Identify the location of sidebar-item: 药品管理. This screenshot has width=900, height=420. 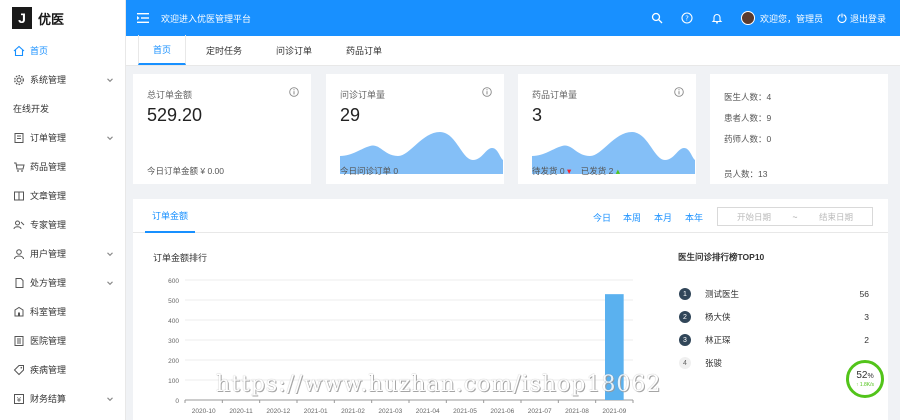
(62, 166).